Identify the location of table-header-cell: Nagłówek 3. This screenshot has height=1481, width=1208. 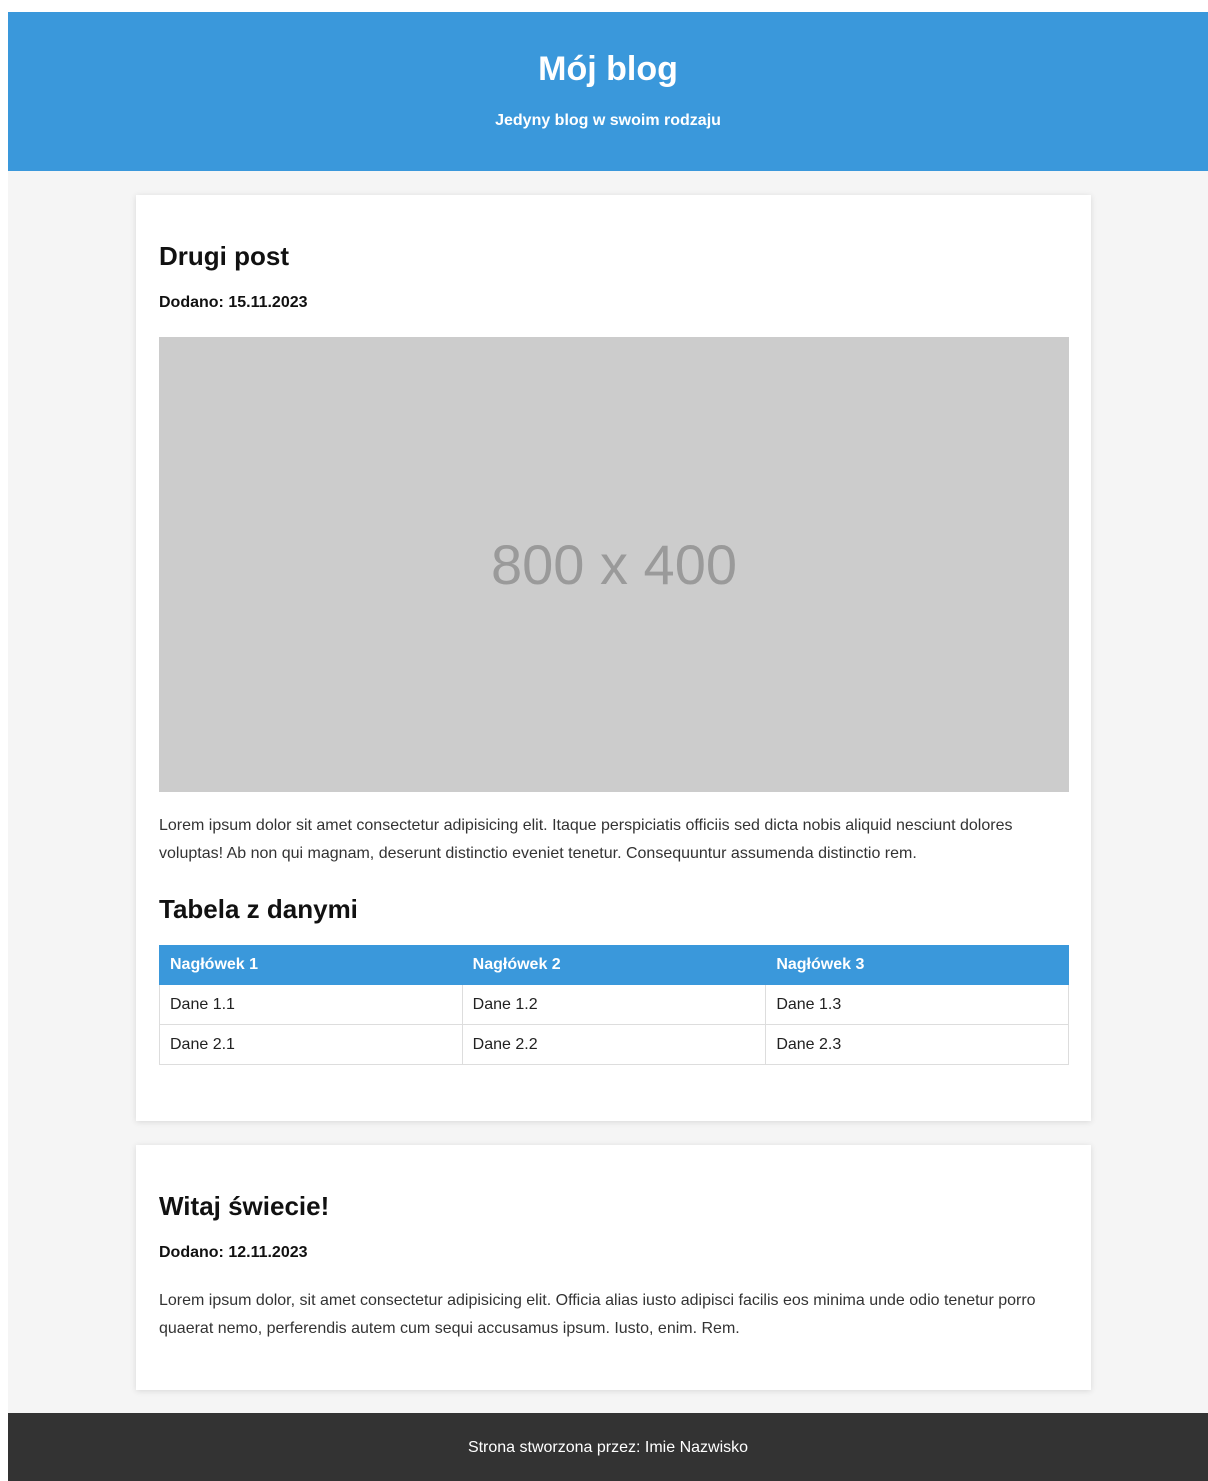
(917, 965).